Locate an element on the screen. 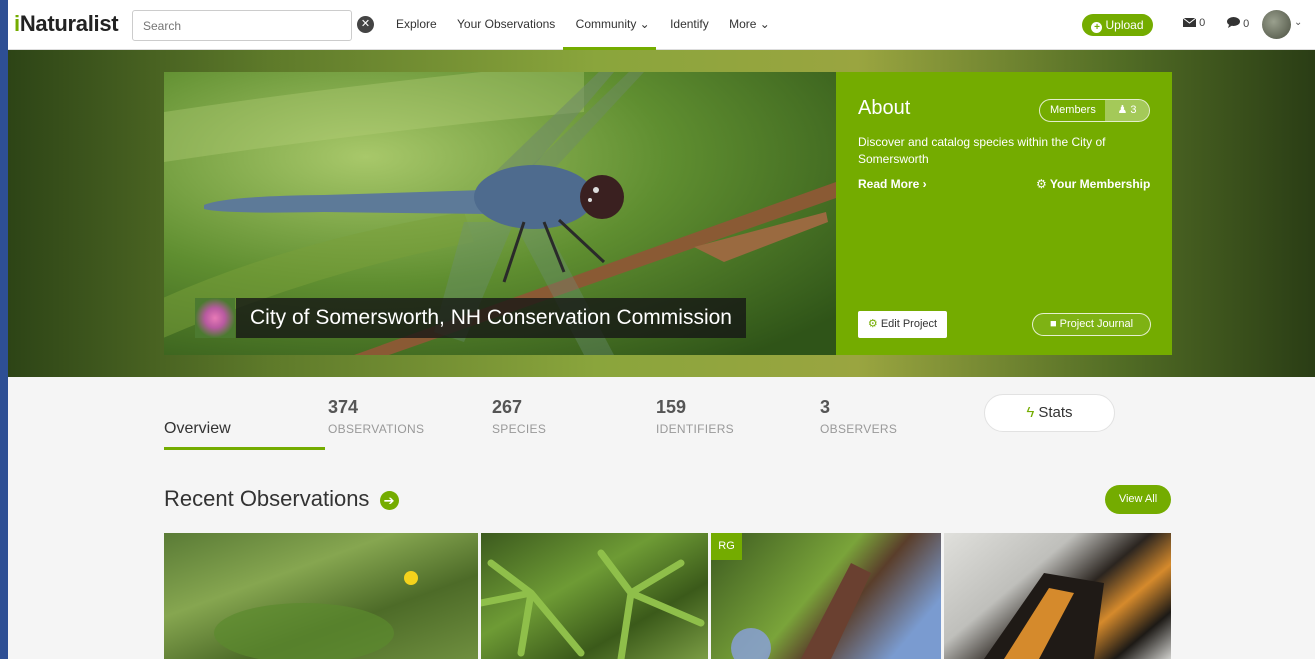  clear-search-icon: ✕ is located at coordinates (365, 24).